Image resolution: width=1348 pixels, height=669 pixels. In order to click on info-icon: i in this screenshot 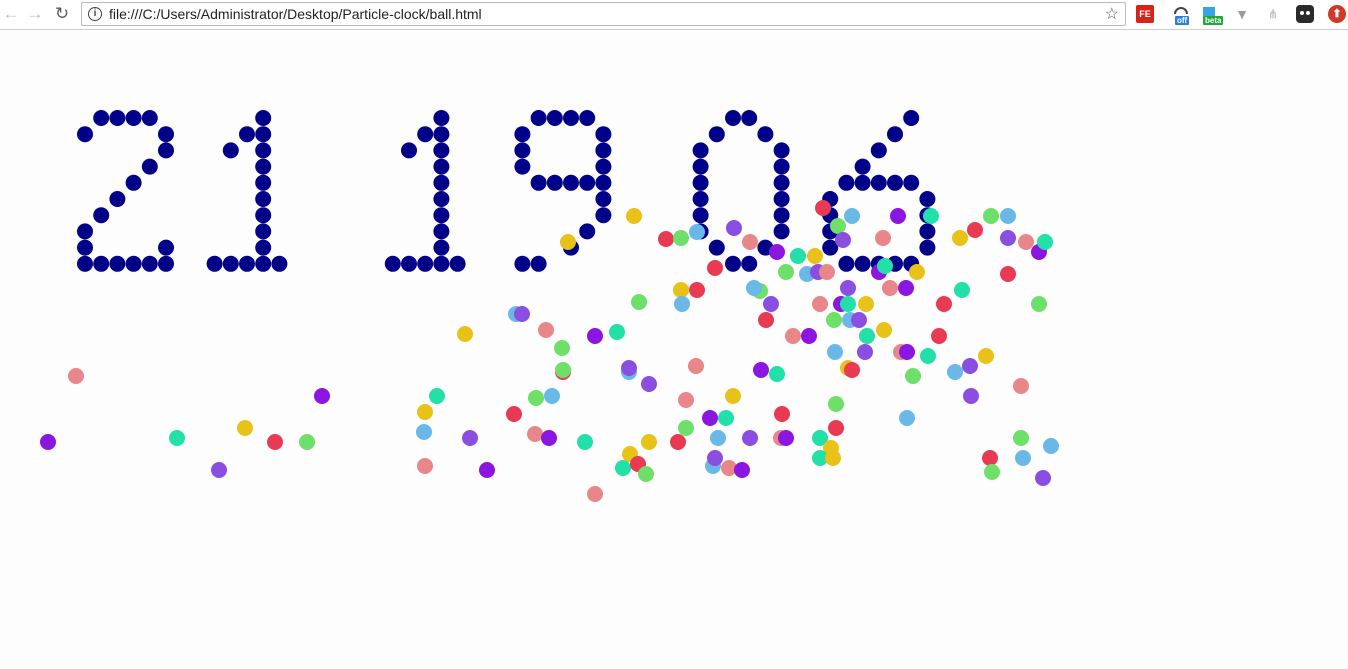, I will do `click(95, 14)`.